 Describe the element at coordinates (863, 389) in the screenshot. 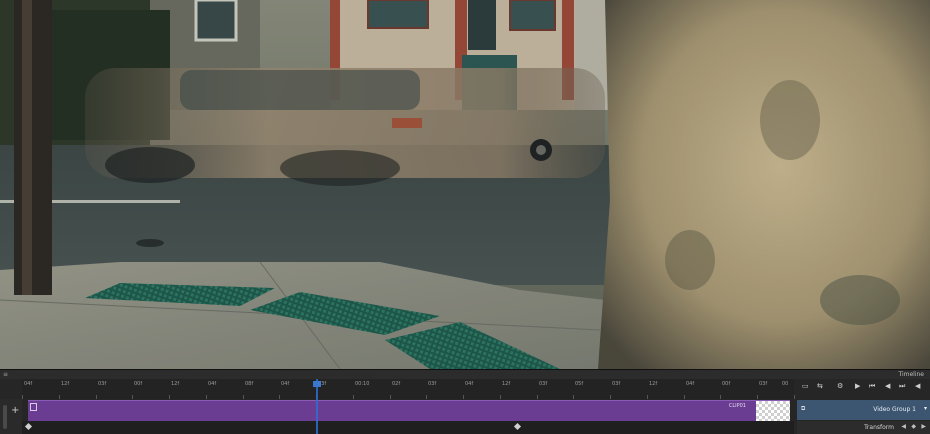

I see `playback-controls: ▭ ⇆ ⚙ ▶ ⏮ ◀ ⏭ ◀` at that location.